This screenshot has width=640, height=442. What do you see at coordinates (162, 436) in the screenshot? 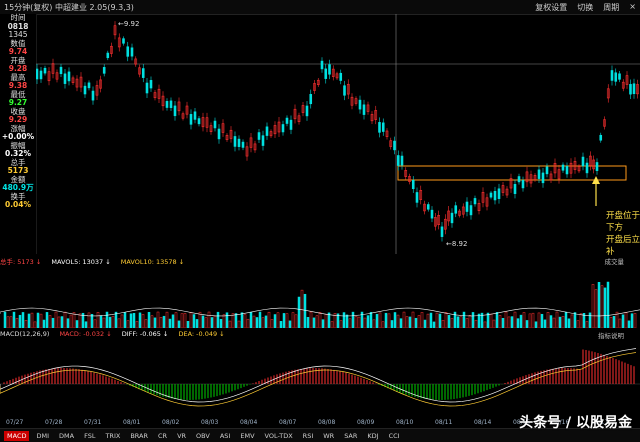
I see `tab-cr: CR` at bounding box center [162, 436].